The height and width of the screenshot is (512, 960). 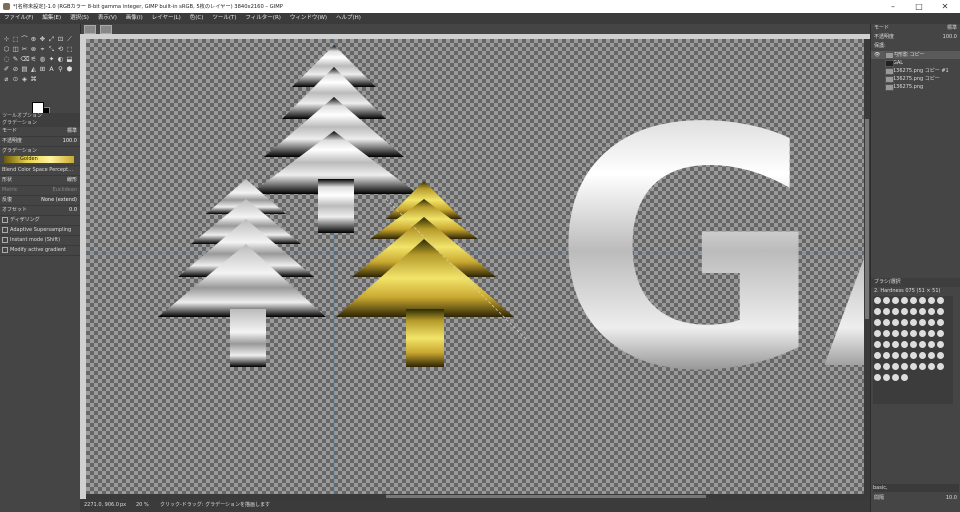 I want to click on offset-row: オフセット 0.0, so click(x=40, y=211).